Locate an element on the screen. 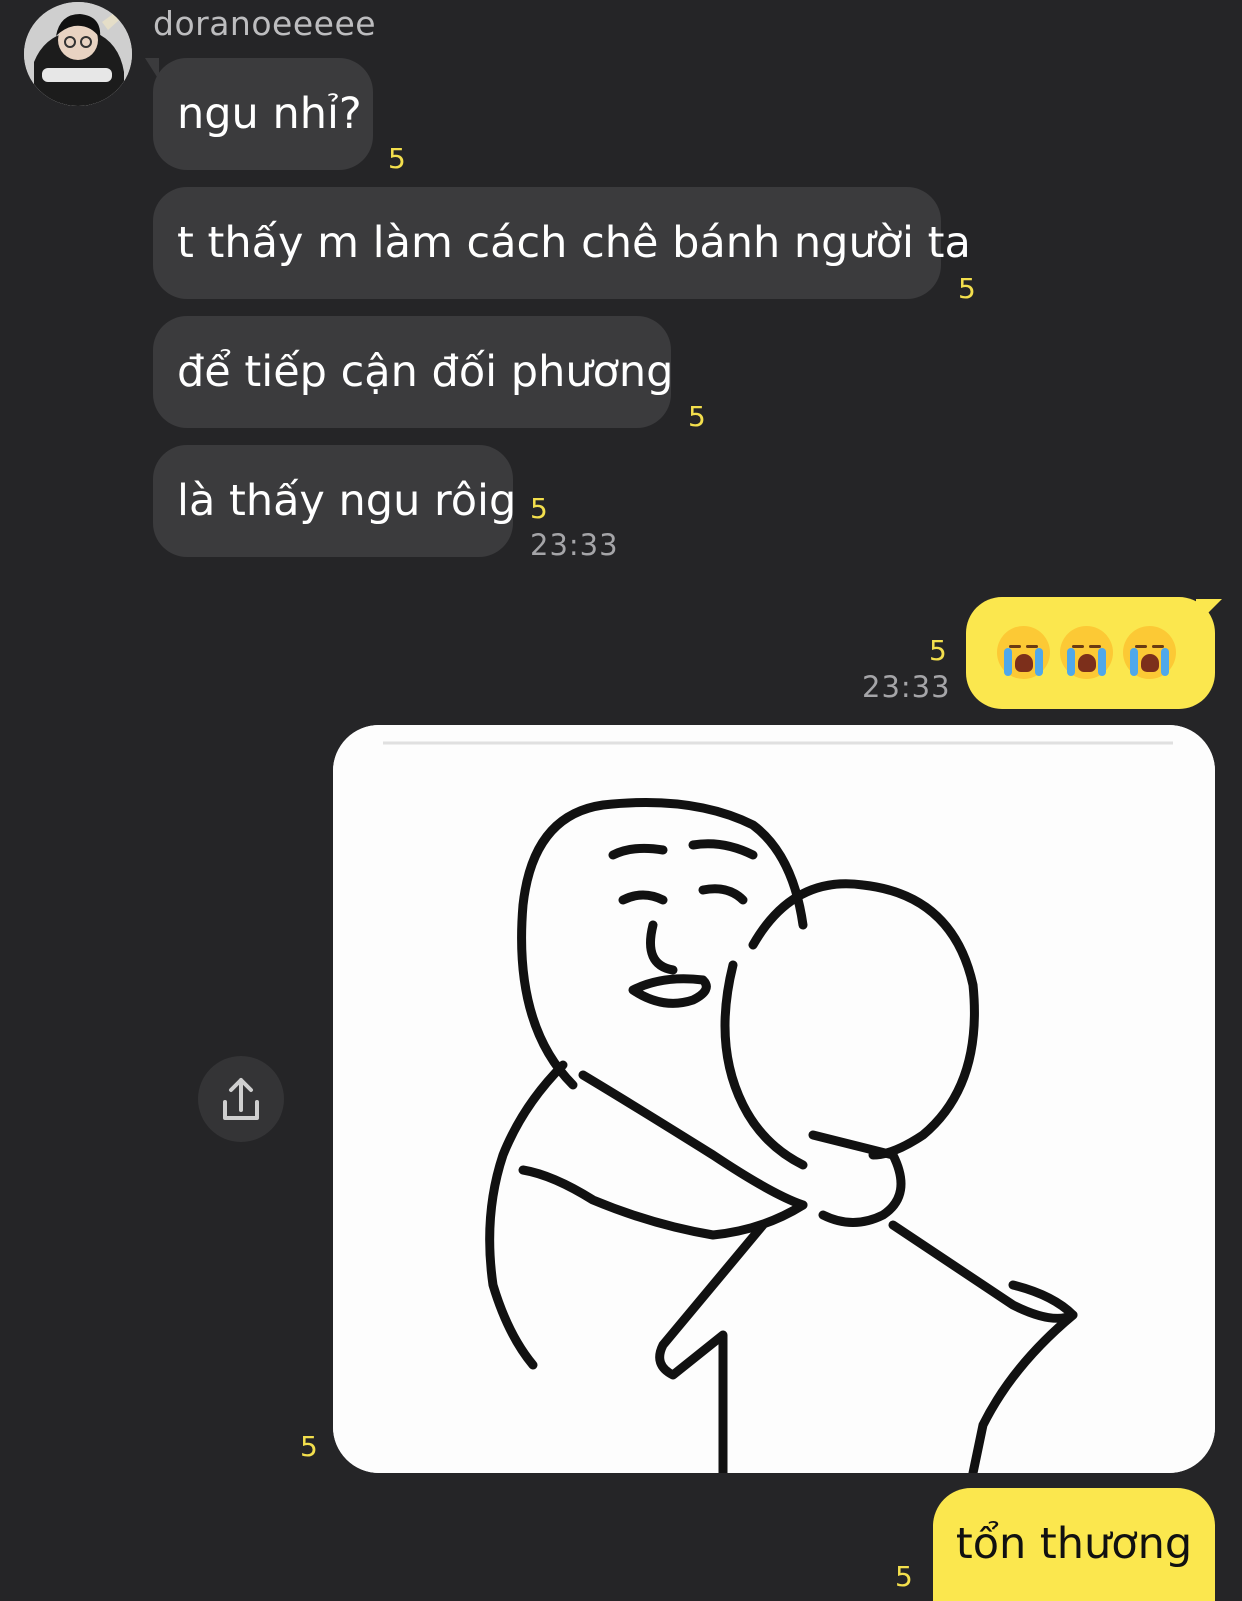 This screenshot has height=1601, width=1242. outgoing-emoji-message is located at coordinates (1090, 653).